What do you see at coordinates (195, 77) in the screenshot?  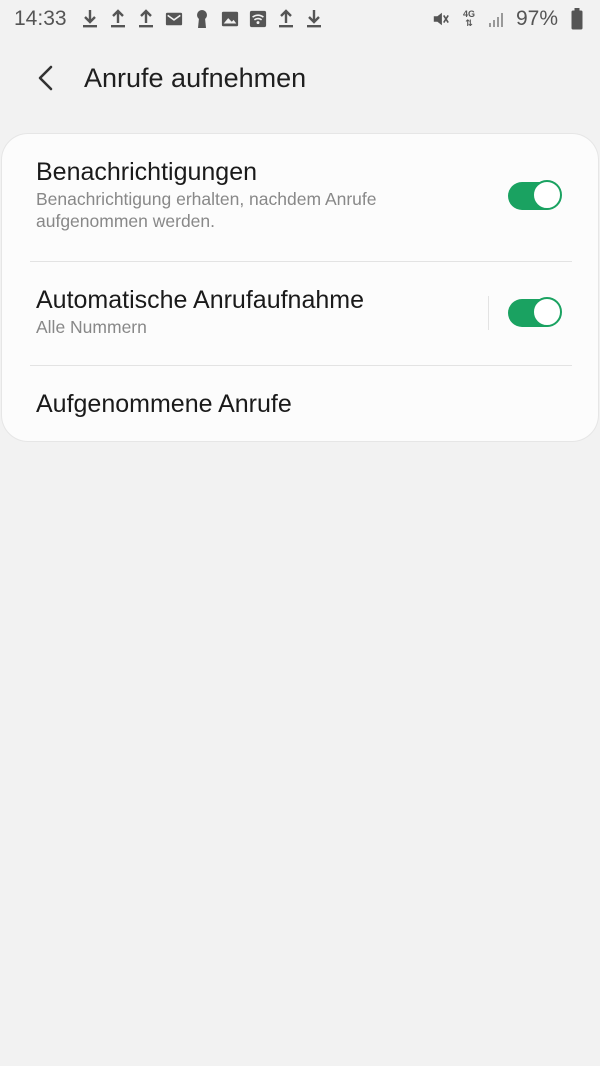 I see `page-title: Anrufe aufnehmen` at bounding box center [195, 77].